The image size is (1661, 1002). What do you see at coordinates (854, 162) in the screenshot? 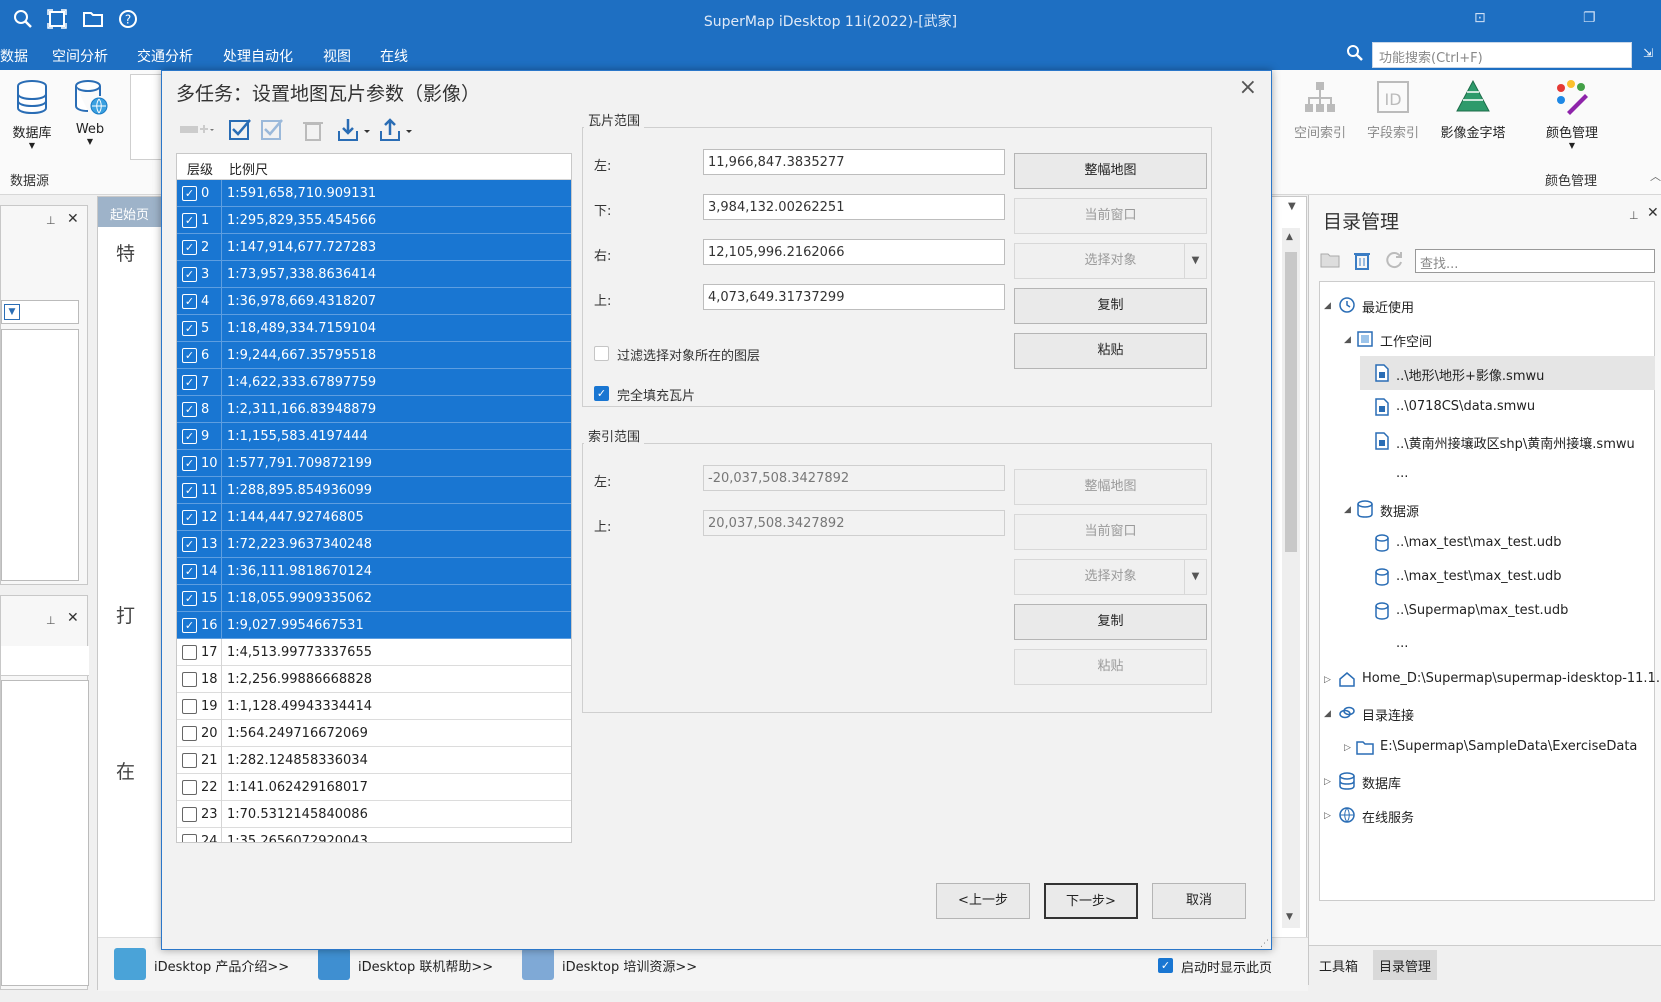
I see `tile-left-input: 11,966,847.3835277` at bounding box center [854, 162].